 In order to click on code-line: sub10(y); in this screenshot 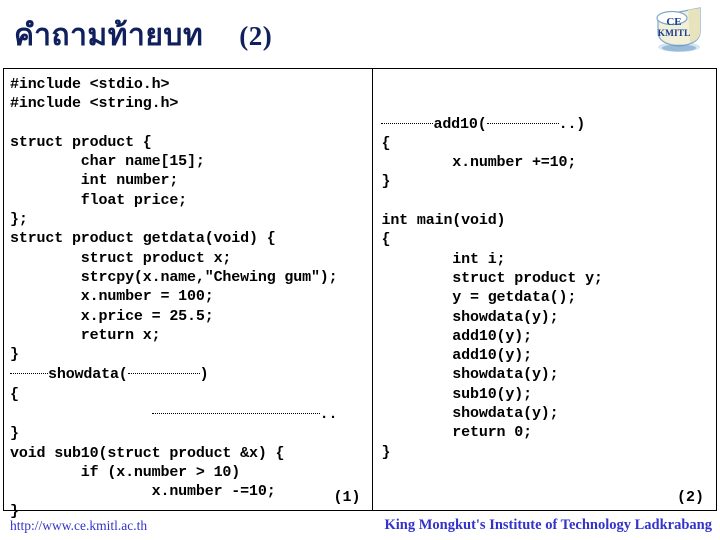, I will do `click(456, 394)`.